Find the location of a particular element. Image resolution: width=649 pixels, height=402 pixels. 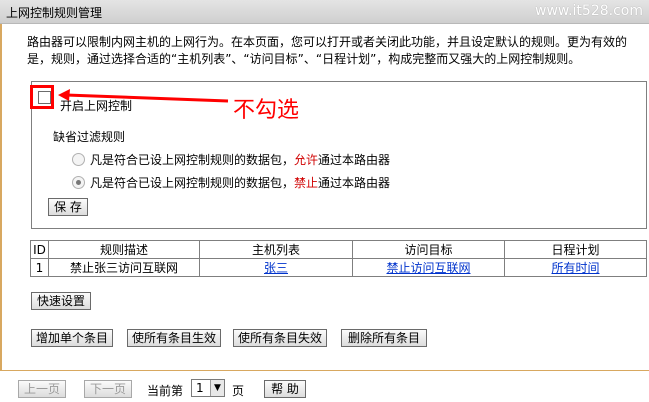

delete-all-button: 删除所有条目 is located at coordinates (384, 338).